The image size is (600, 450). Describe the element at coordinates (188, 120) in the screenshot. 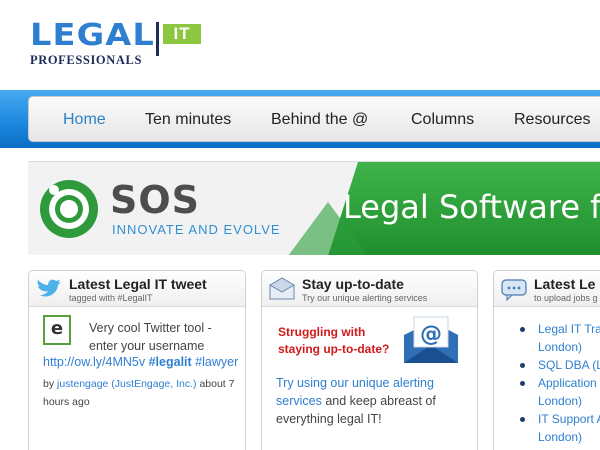

I see `nav-item-ten-minutes: Ten minutes` at that location.